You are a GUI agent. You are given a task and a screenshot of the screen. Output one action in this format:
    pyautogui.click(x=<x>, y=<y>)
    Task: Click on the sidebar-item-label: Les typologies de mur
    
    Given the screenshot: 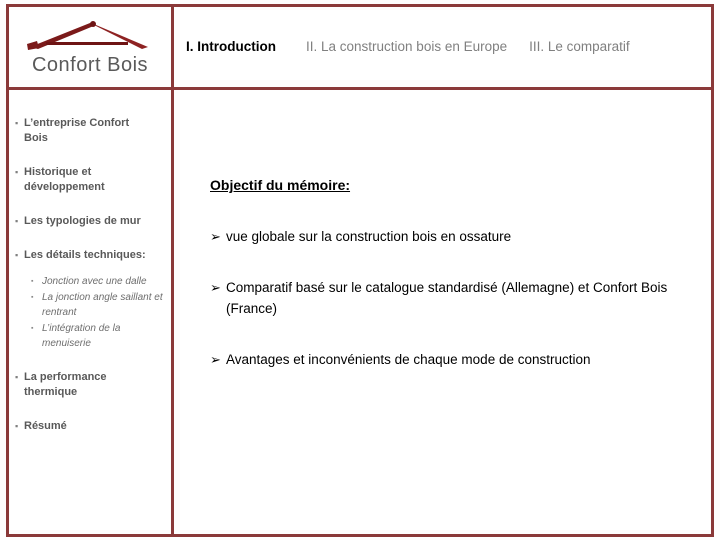 What is the action you would take?
    pyautogui.click(x=82, y=221)
    